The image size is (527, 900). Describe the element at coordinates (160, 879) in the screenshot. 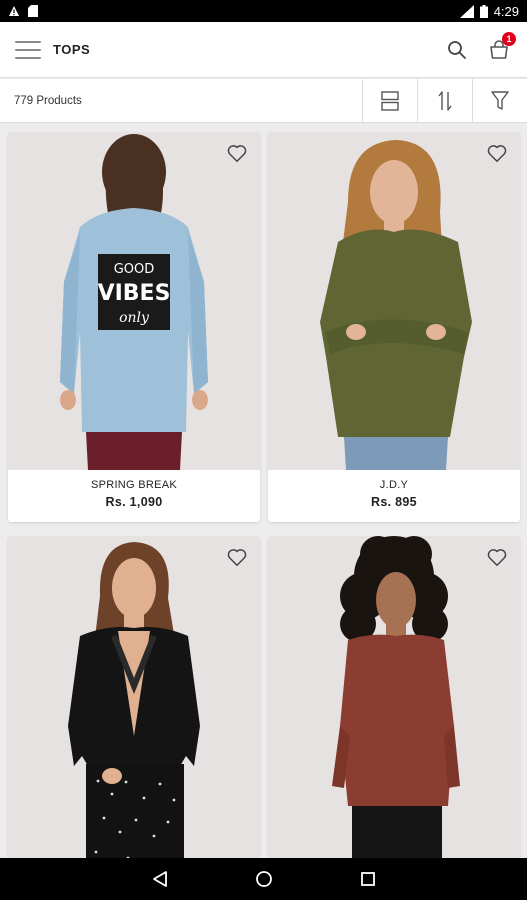

I see `back-icon` at that location.